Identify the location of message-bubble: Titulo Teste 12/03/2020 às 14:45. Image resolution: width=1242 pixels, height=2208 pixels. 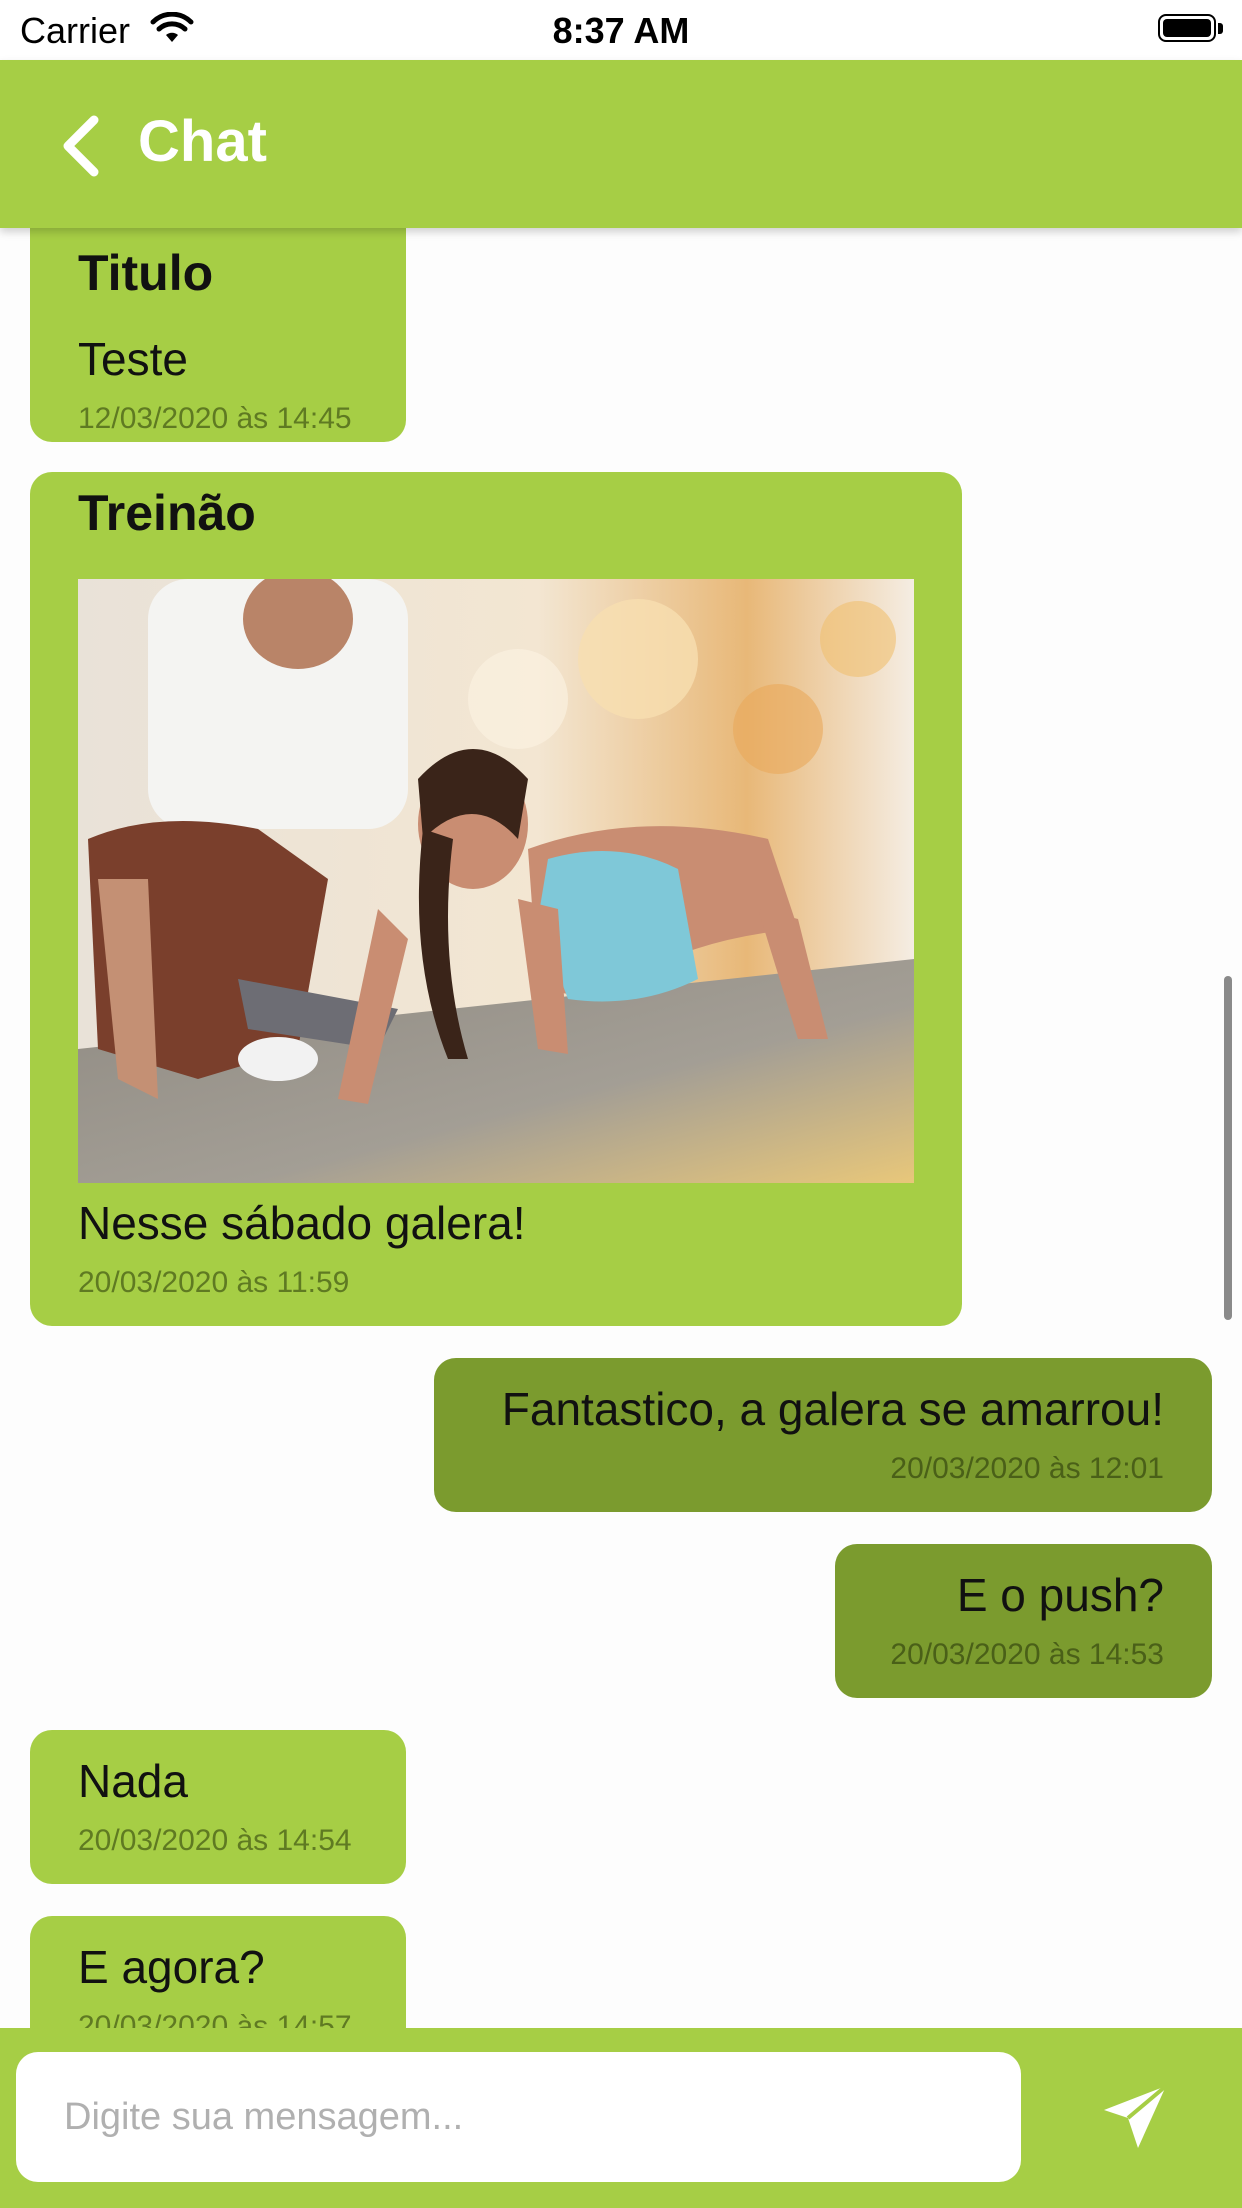
(218, 335).